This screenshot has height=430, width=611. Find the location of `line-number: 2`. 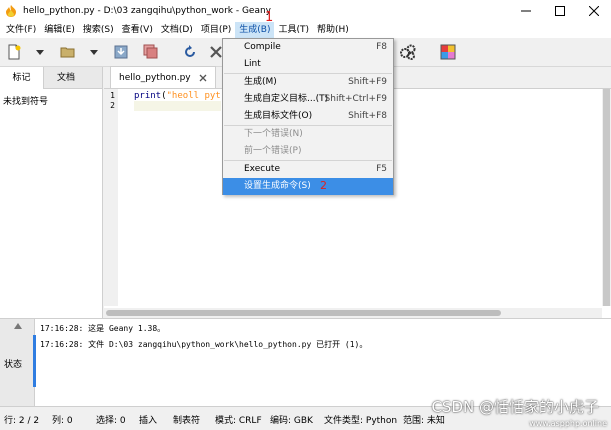

line-number: 2 is located at coordinates (112, 105).